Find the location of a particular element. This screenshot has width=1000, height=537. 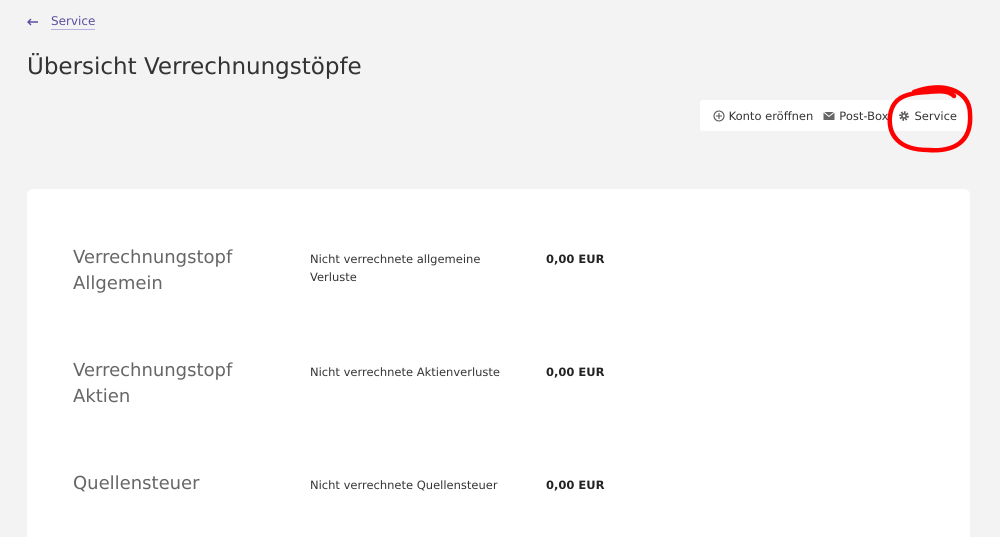

envelope-icon is located at coordinates (829, 116).